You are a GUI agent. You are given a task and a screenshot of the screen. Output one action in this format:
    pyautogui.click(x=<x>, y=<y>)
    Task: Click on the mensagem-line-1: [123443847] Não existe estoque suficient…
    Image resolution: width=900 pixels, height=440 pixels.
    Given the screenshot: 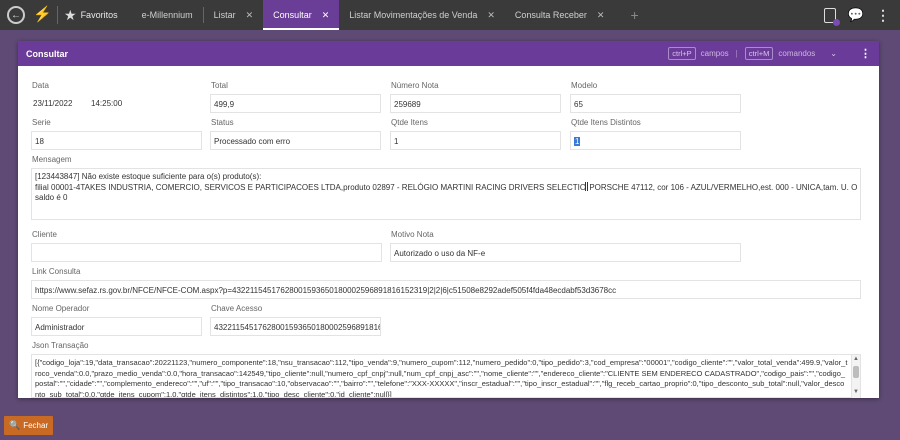 What is the action you would take?
    pyautogui.click(x=148, y=176)
    